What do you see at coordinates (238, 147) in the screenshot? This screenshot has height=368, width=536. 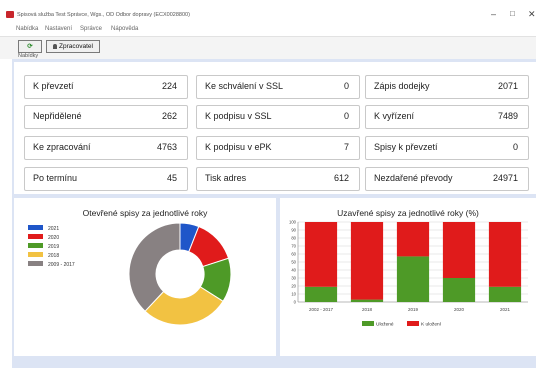 I see `tile-label: K podpisu v ePK` at bounding box center [238, 147].